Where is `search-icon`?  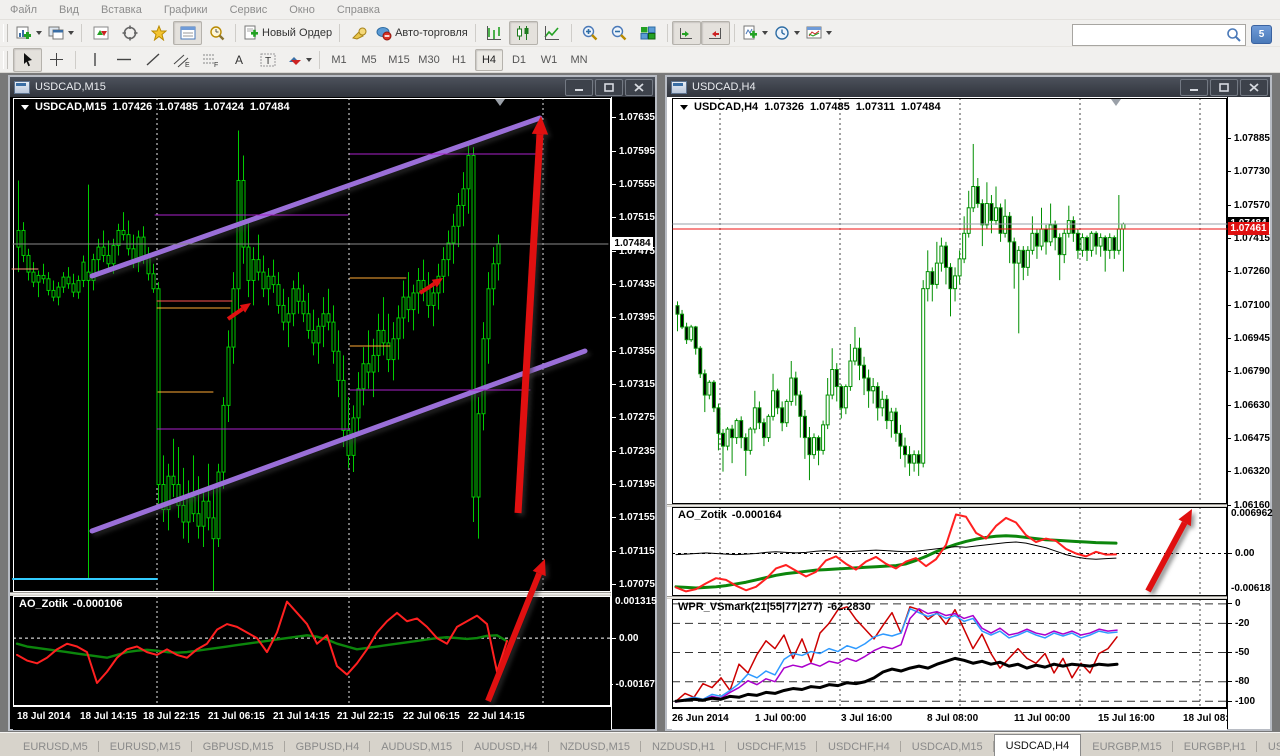
search-icon is located at coordinates (1234, 35).